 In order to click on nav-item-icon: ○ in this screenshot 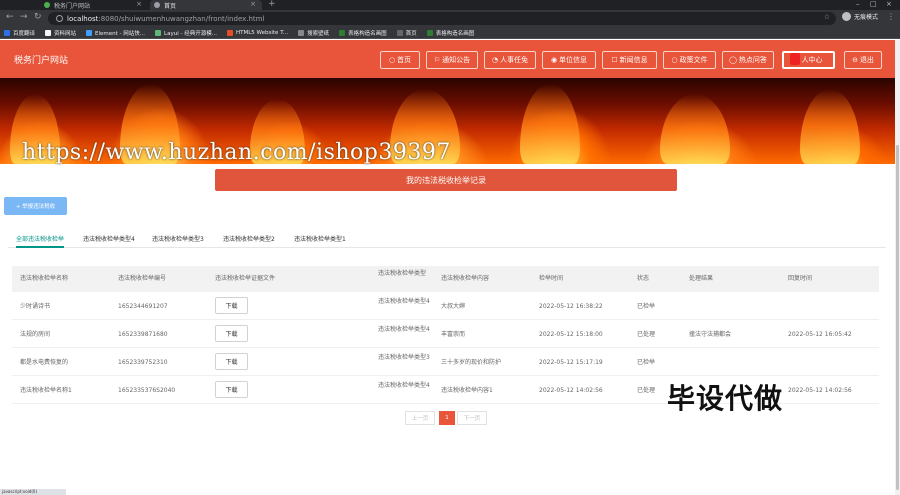, I will do `click(392, 60)`.